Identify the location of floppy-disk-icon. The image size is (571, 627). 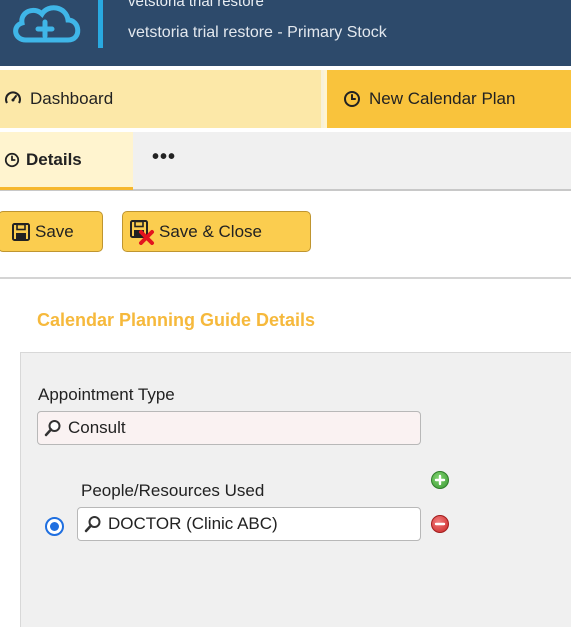
(21, 231).